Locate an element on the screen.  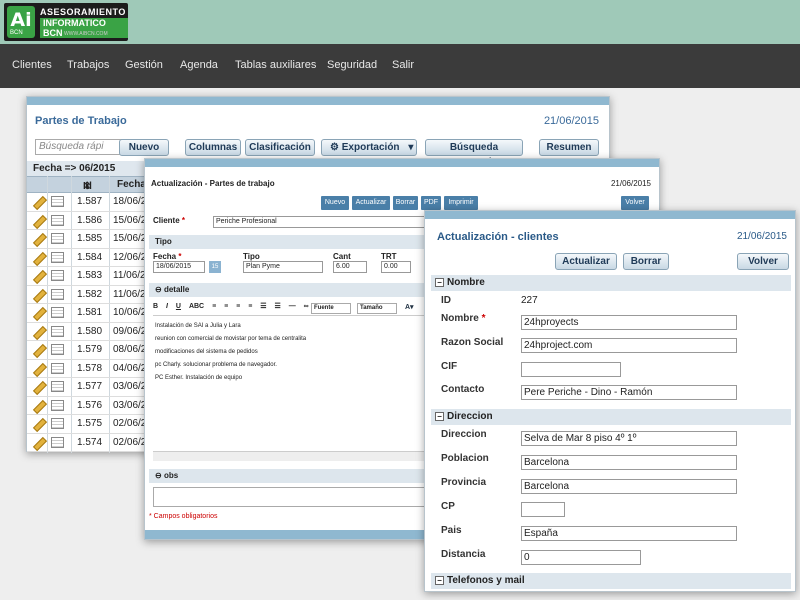
nav-agenda: Agenda is located at coordinates (199, 65).